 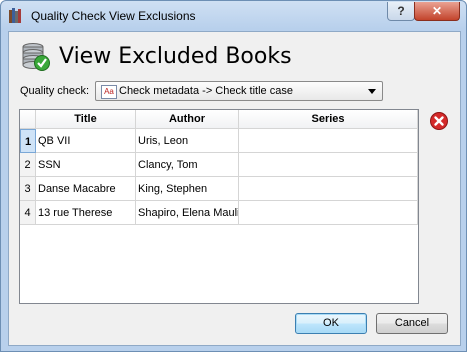 I want to click on page-title: View Excluded Books, so click(x=175, y=56).